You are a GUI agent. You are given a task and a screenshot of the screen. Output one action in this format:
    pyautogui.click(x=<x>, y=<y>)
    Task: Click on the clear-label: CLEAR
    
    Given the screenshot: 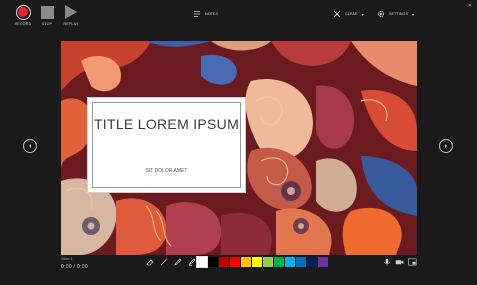 What is the action you would take?
    pyautogui.click(x=351, y=14)
    